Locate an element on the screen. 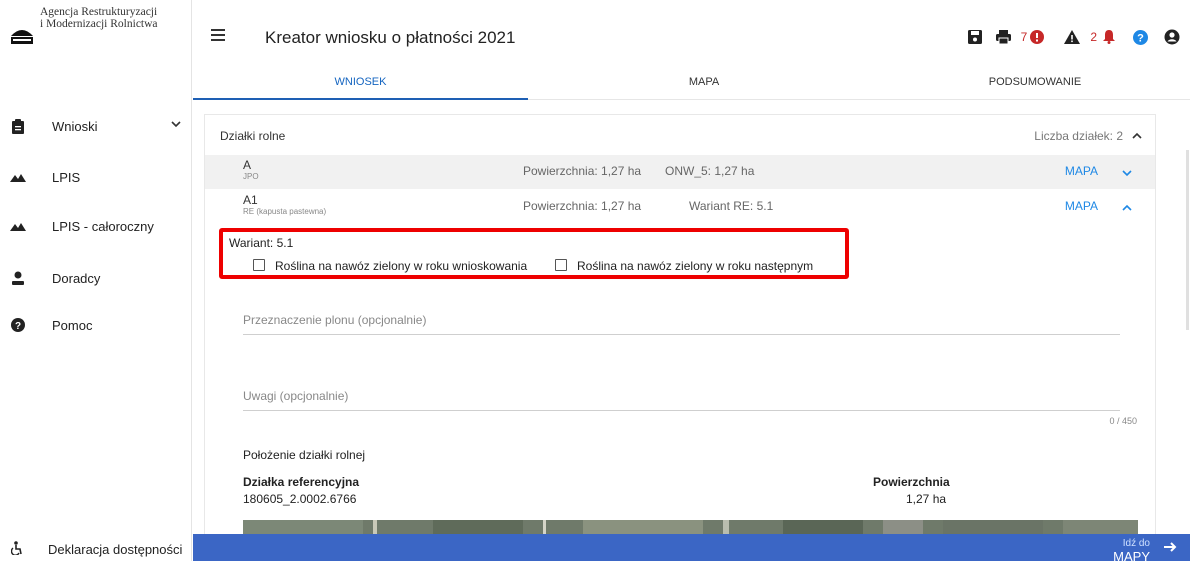 This screenshot has height=561, width=1190. scrollbar is located at coordinates (1187, 240).